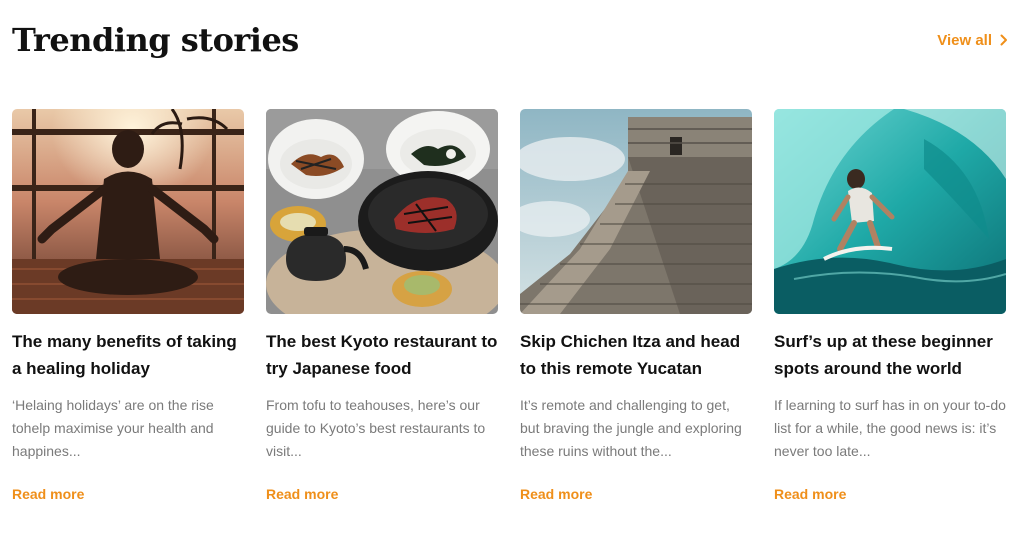  What do you see at coordinates (128, 211) in the screenshot?
I see `story-image-meditation` at bounding box center [128, 211].